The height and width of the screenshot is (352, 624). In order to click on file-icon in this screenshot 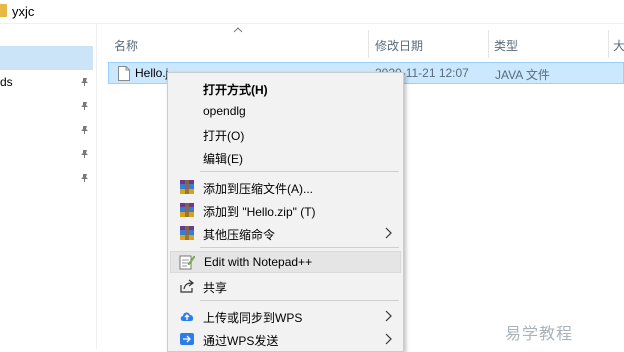, I will do `click(124, 73)`.